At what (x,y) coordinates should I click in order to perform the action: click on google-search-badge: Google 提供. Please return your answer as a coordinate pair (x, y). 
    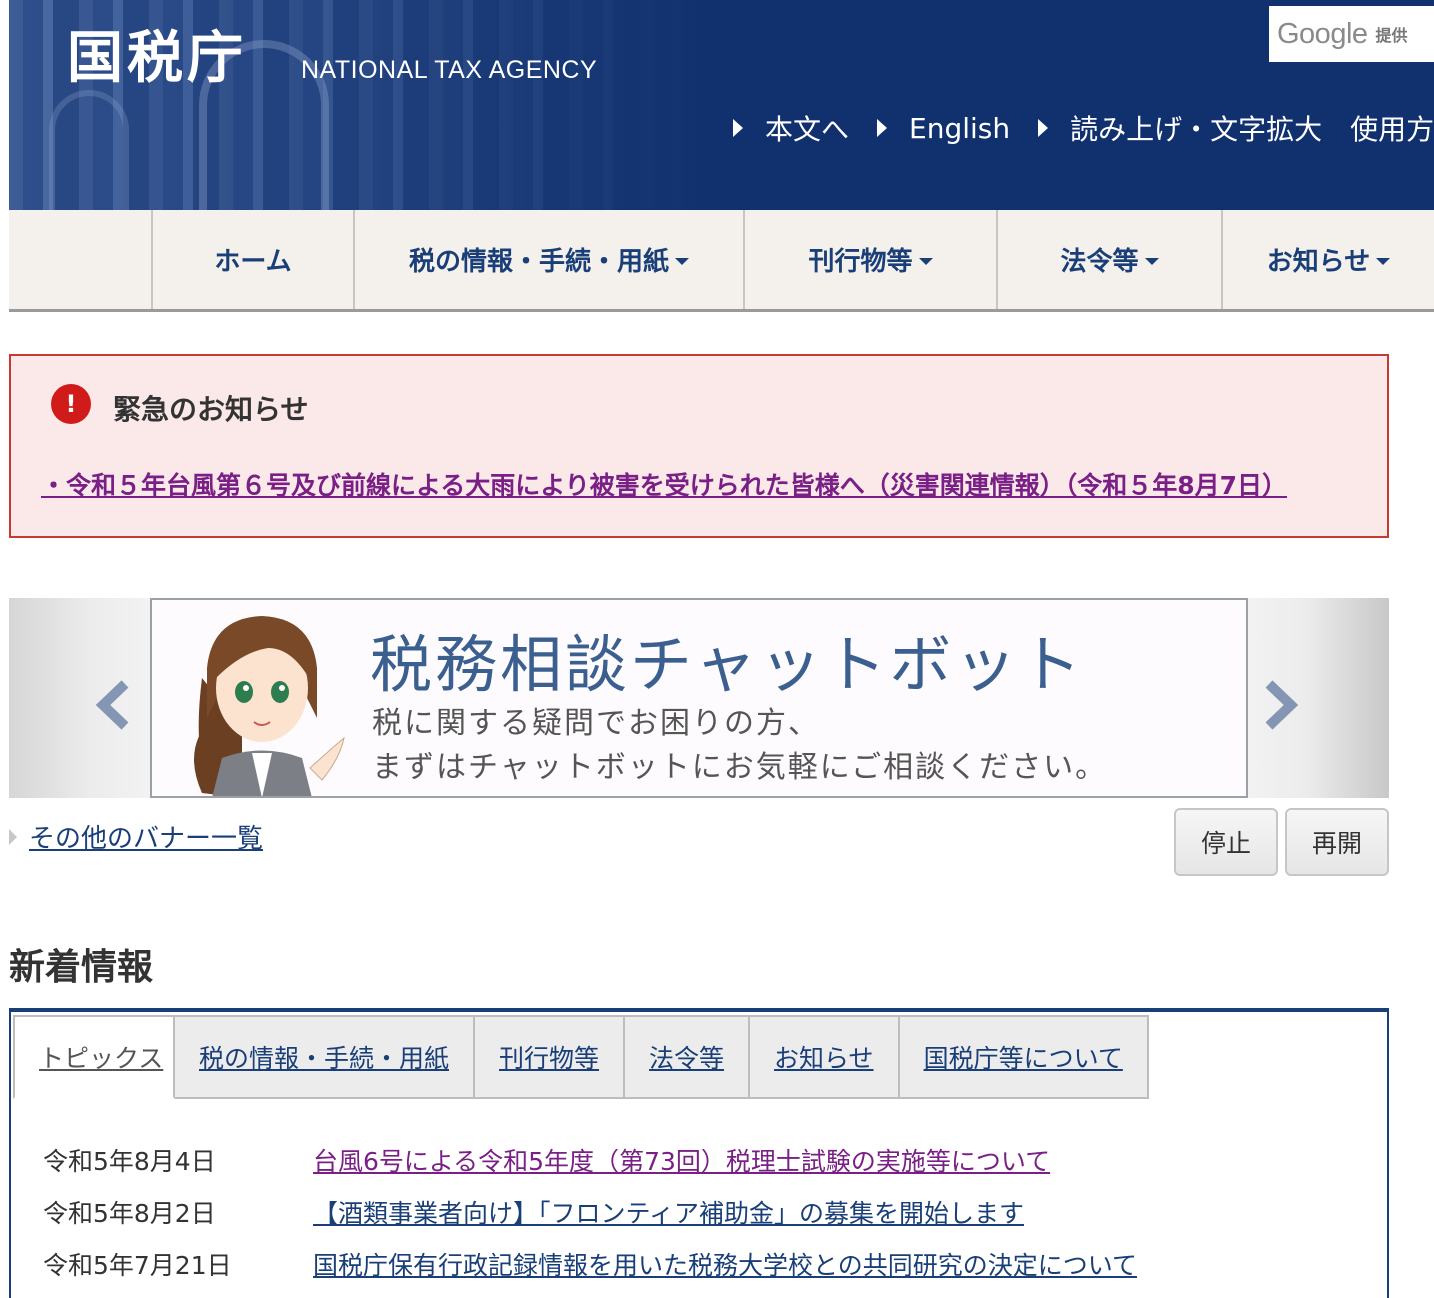
    Looking at the image, I should click on (1351, 34).